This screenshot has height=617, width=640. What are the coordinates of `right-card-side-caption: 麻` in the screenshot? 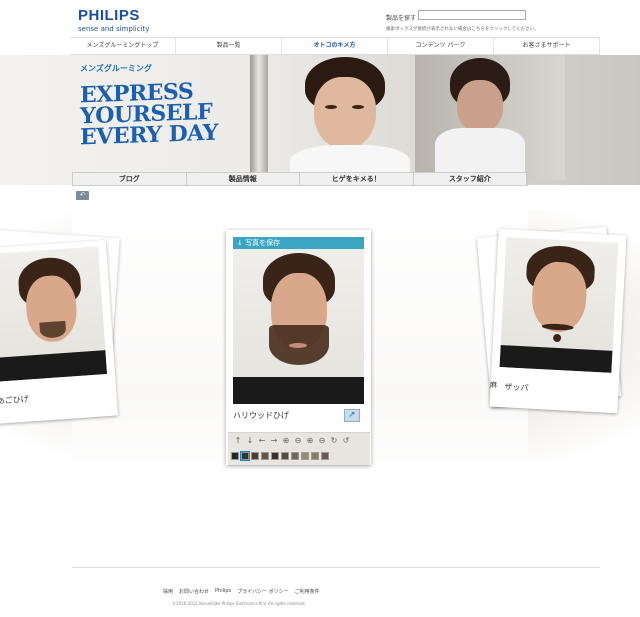 It's located at (493, 385).